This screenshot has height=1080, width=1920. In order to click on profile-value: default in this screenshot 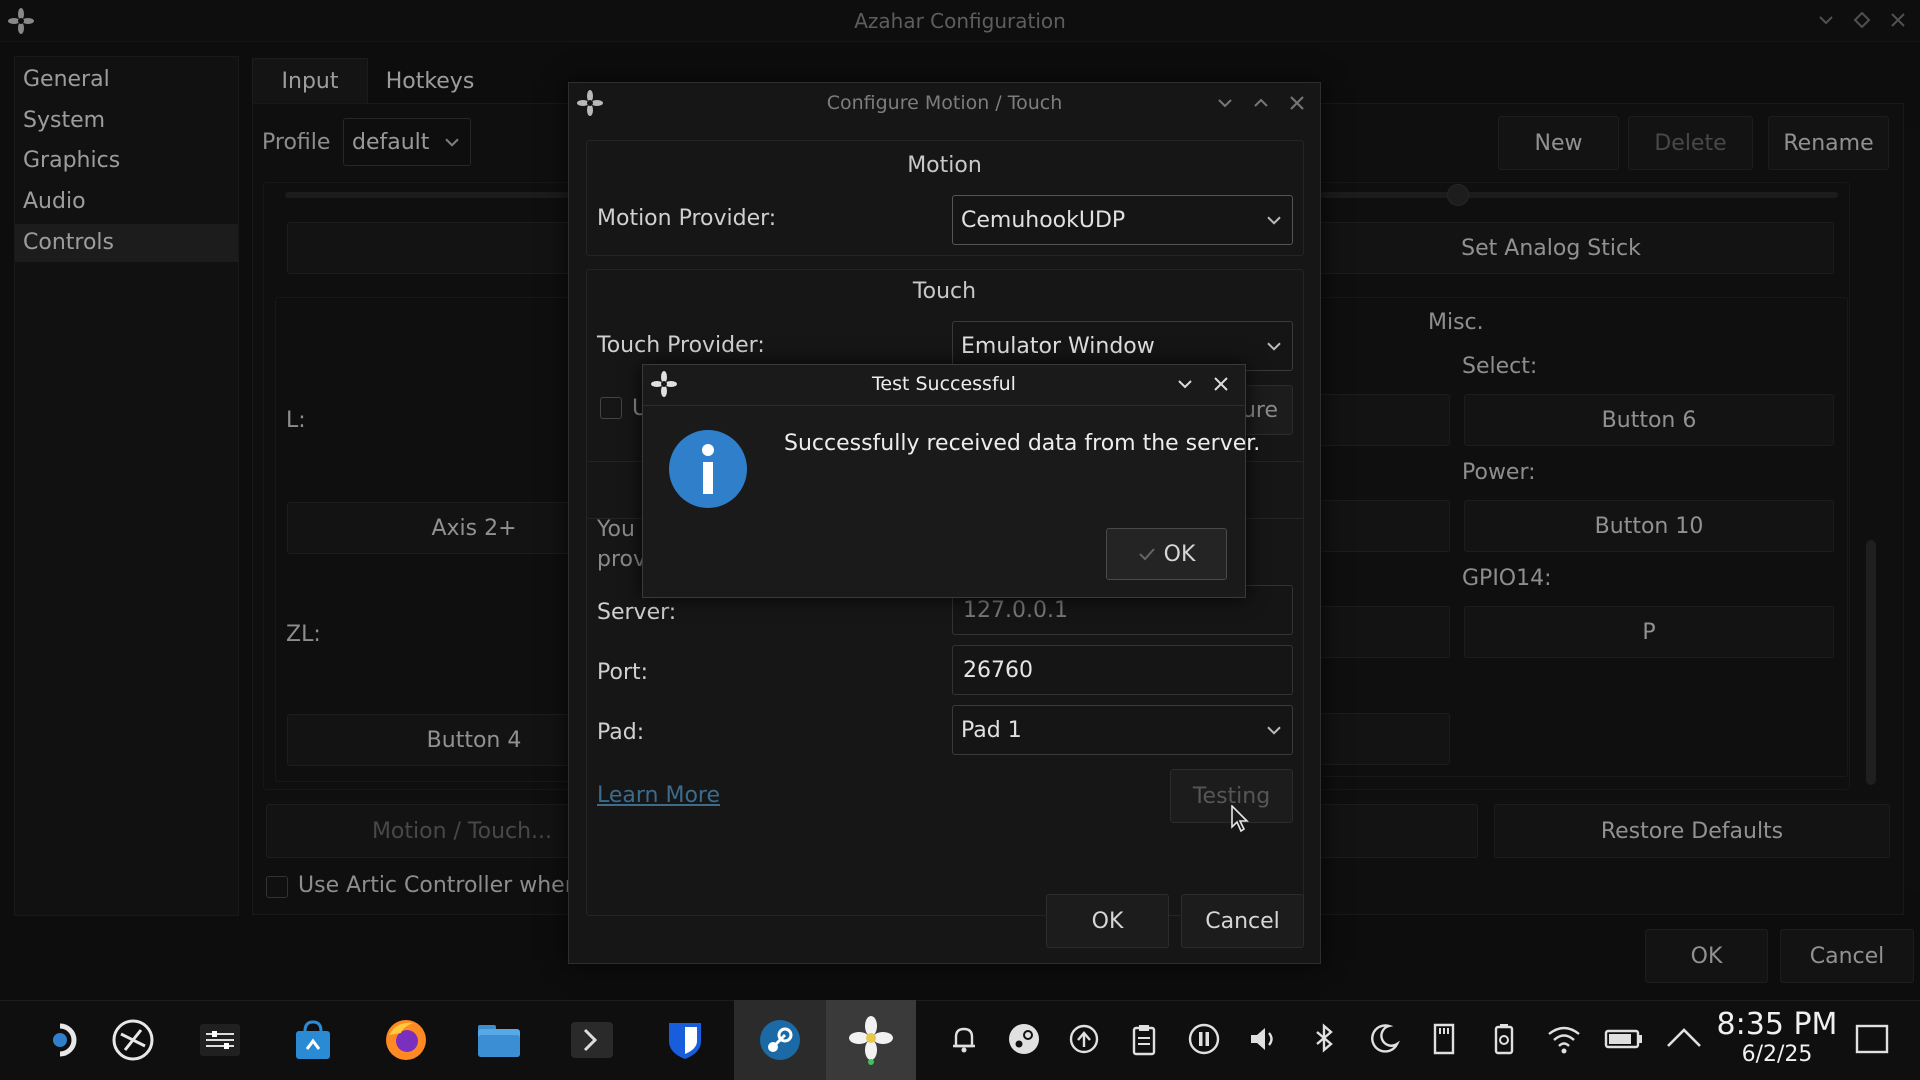, I will do `click(391, 142)`.